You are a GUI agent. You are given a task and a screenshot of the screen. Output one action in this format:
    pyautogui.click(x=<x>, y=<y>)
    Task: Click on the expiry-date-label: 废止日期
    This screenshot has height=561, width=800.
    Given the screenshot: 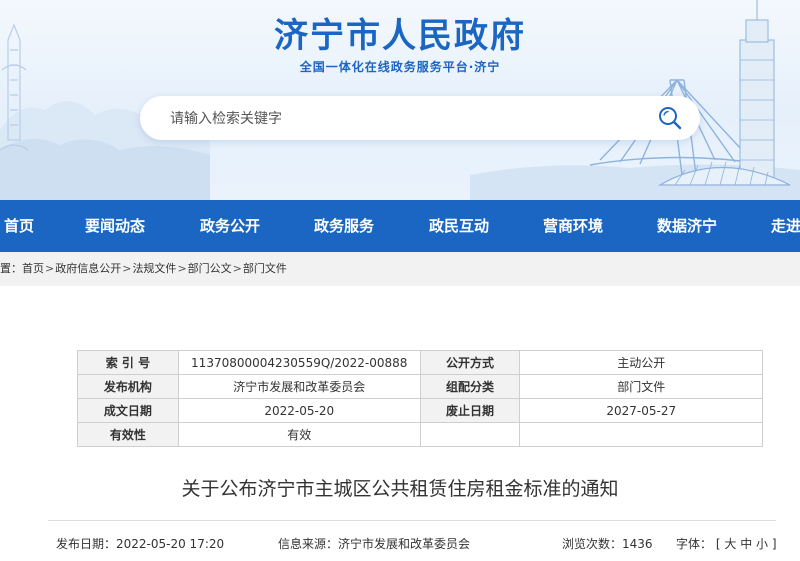 What is the action you would take?
    pyautogui.click(x=470, y=410)
    